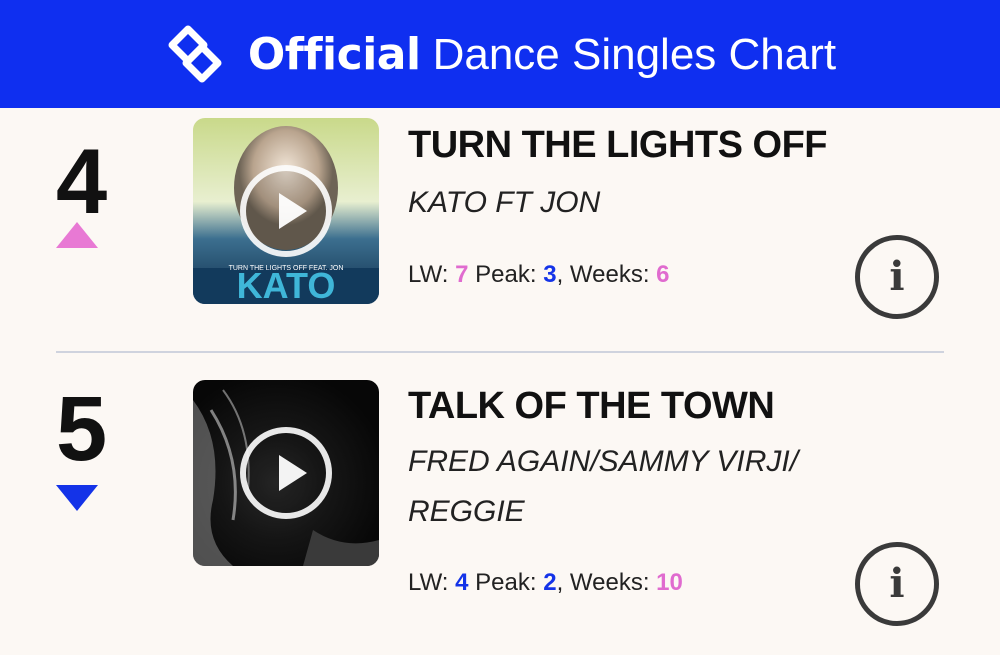  I want to click on lw-value: 4, so click(462, 582).